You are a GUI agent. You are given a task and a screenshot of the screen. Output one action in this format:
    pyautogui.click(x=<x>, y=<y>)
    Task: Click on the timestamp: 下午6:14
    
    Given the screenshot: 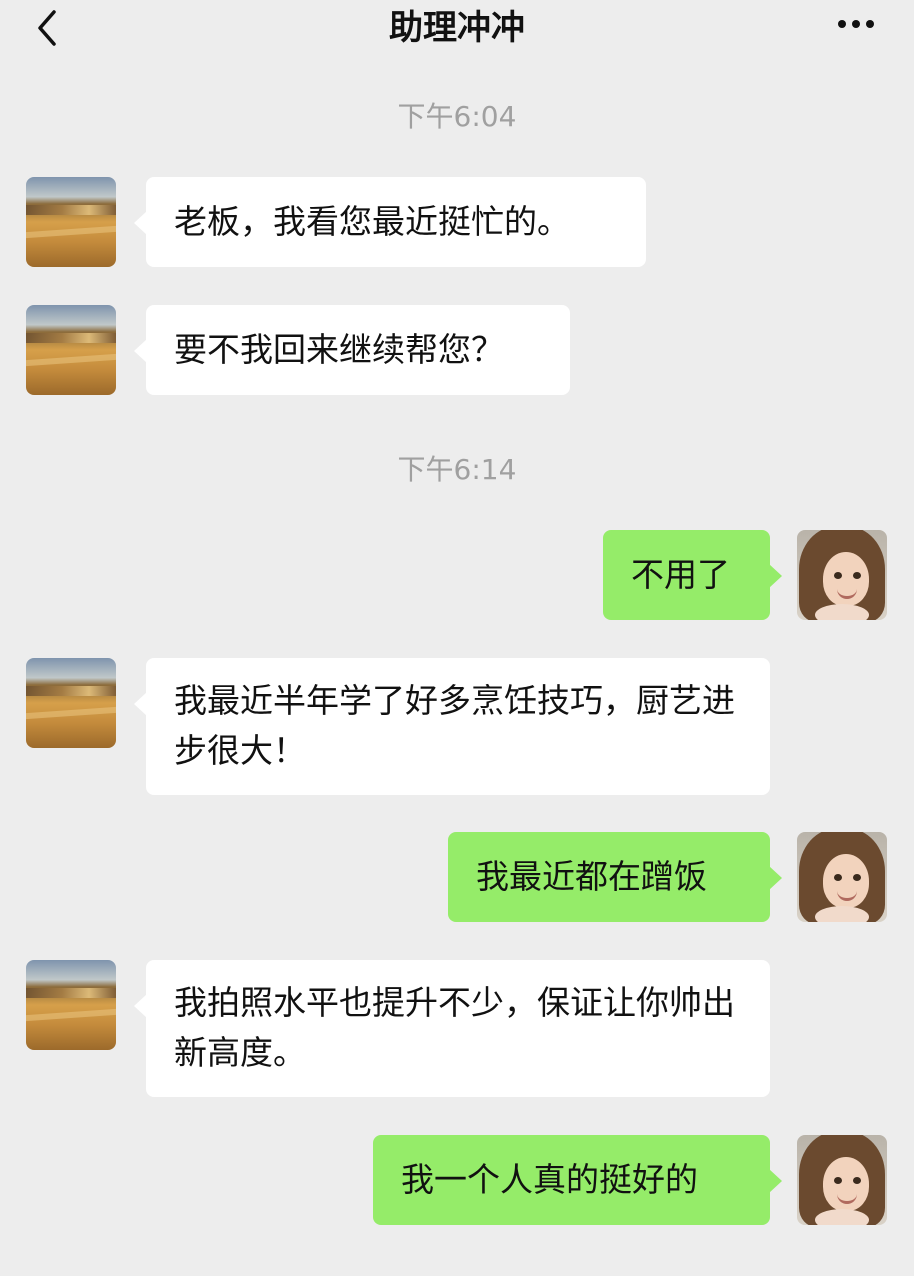 What is the action you would take?
    pyautogui.click(x=457, y=469)
    